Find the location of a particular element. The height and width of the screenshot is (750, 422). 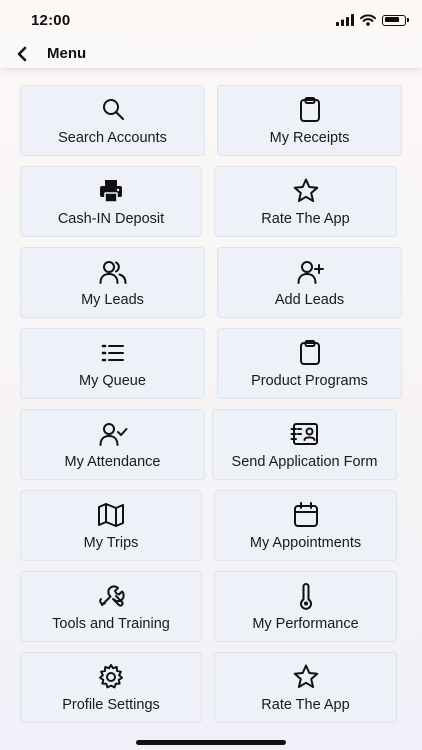

menu-tile-label: Add Leads is located at coordinates (309, 300).